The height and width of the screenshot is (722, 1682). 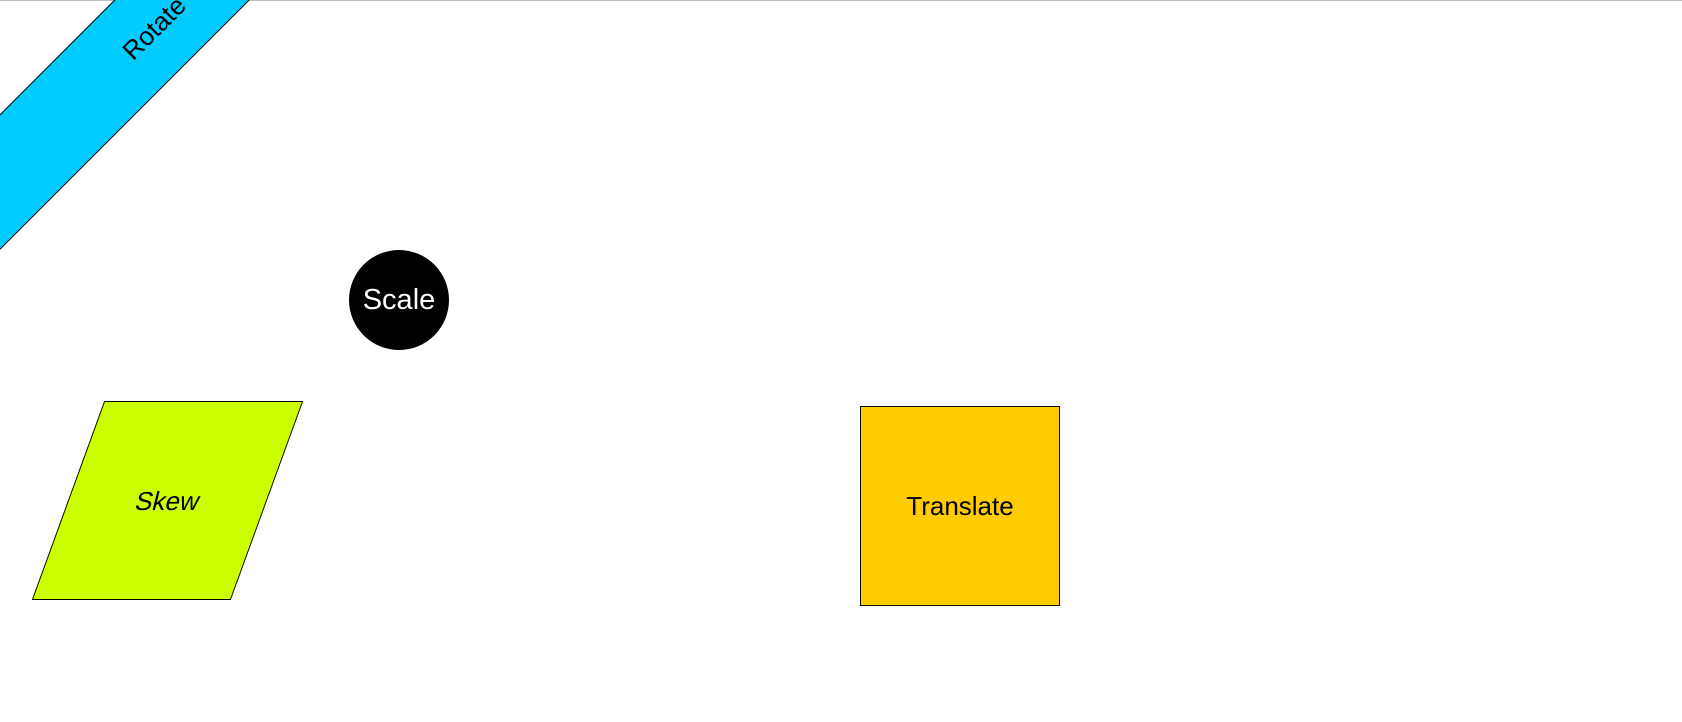 I want to click on translate-label: Translate, so click(x=960, y=506).